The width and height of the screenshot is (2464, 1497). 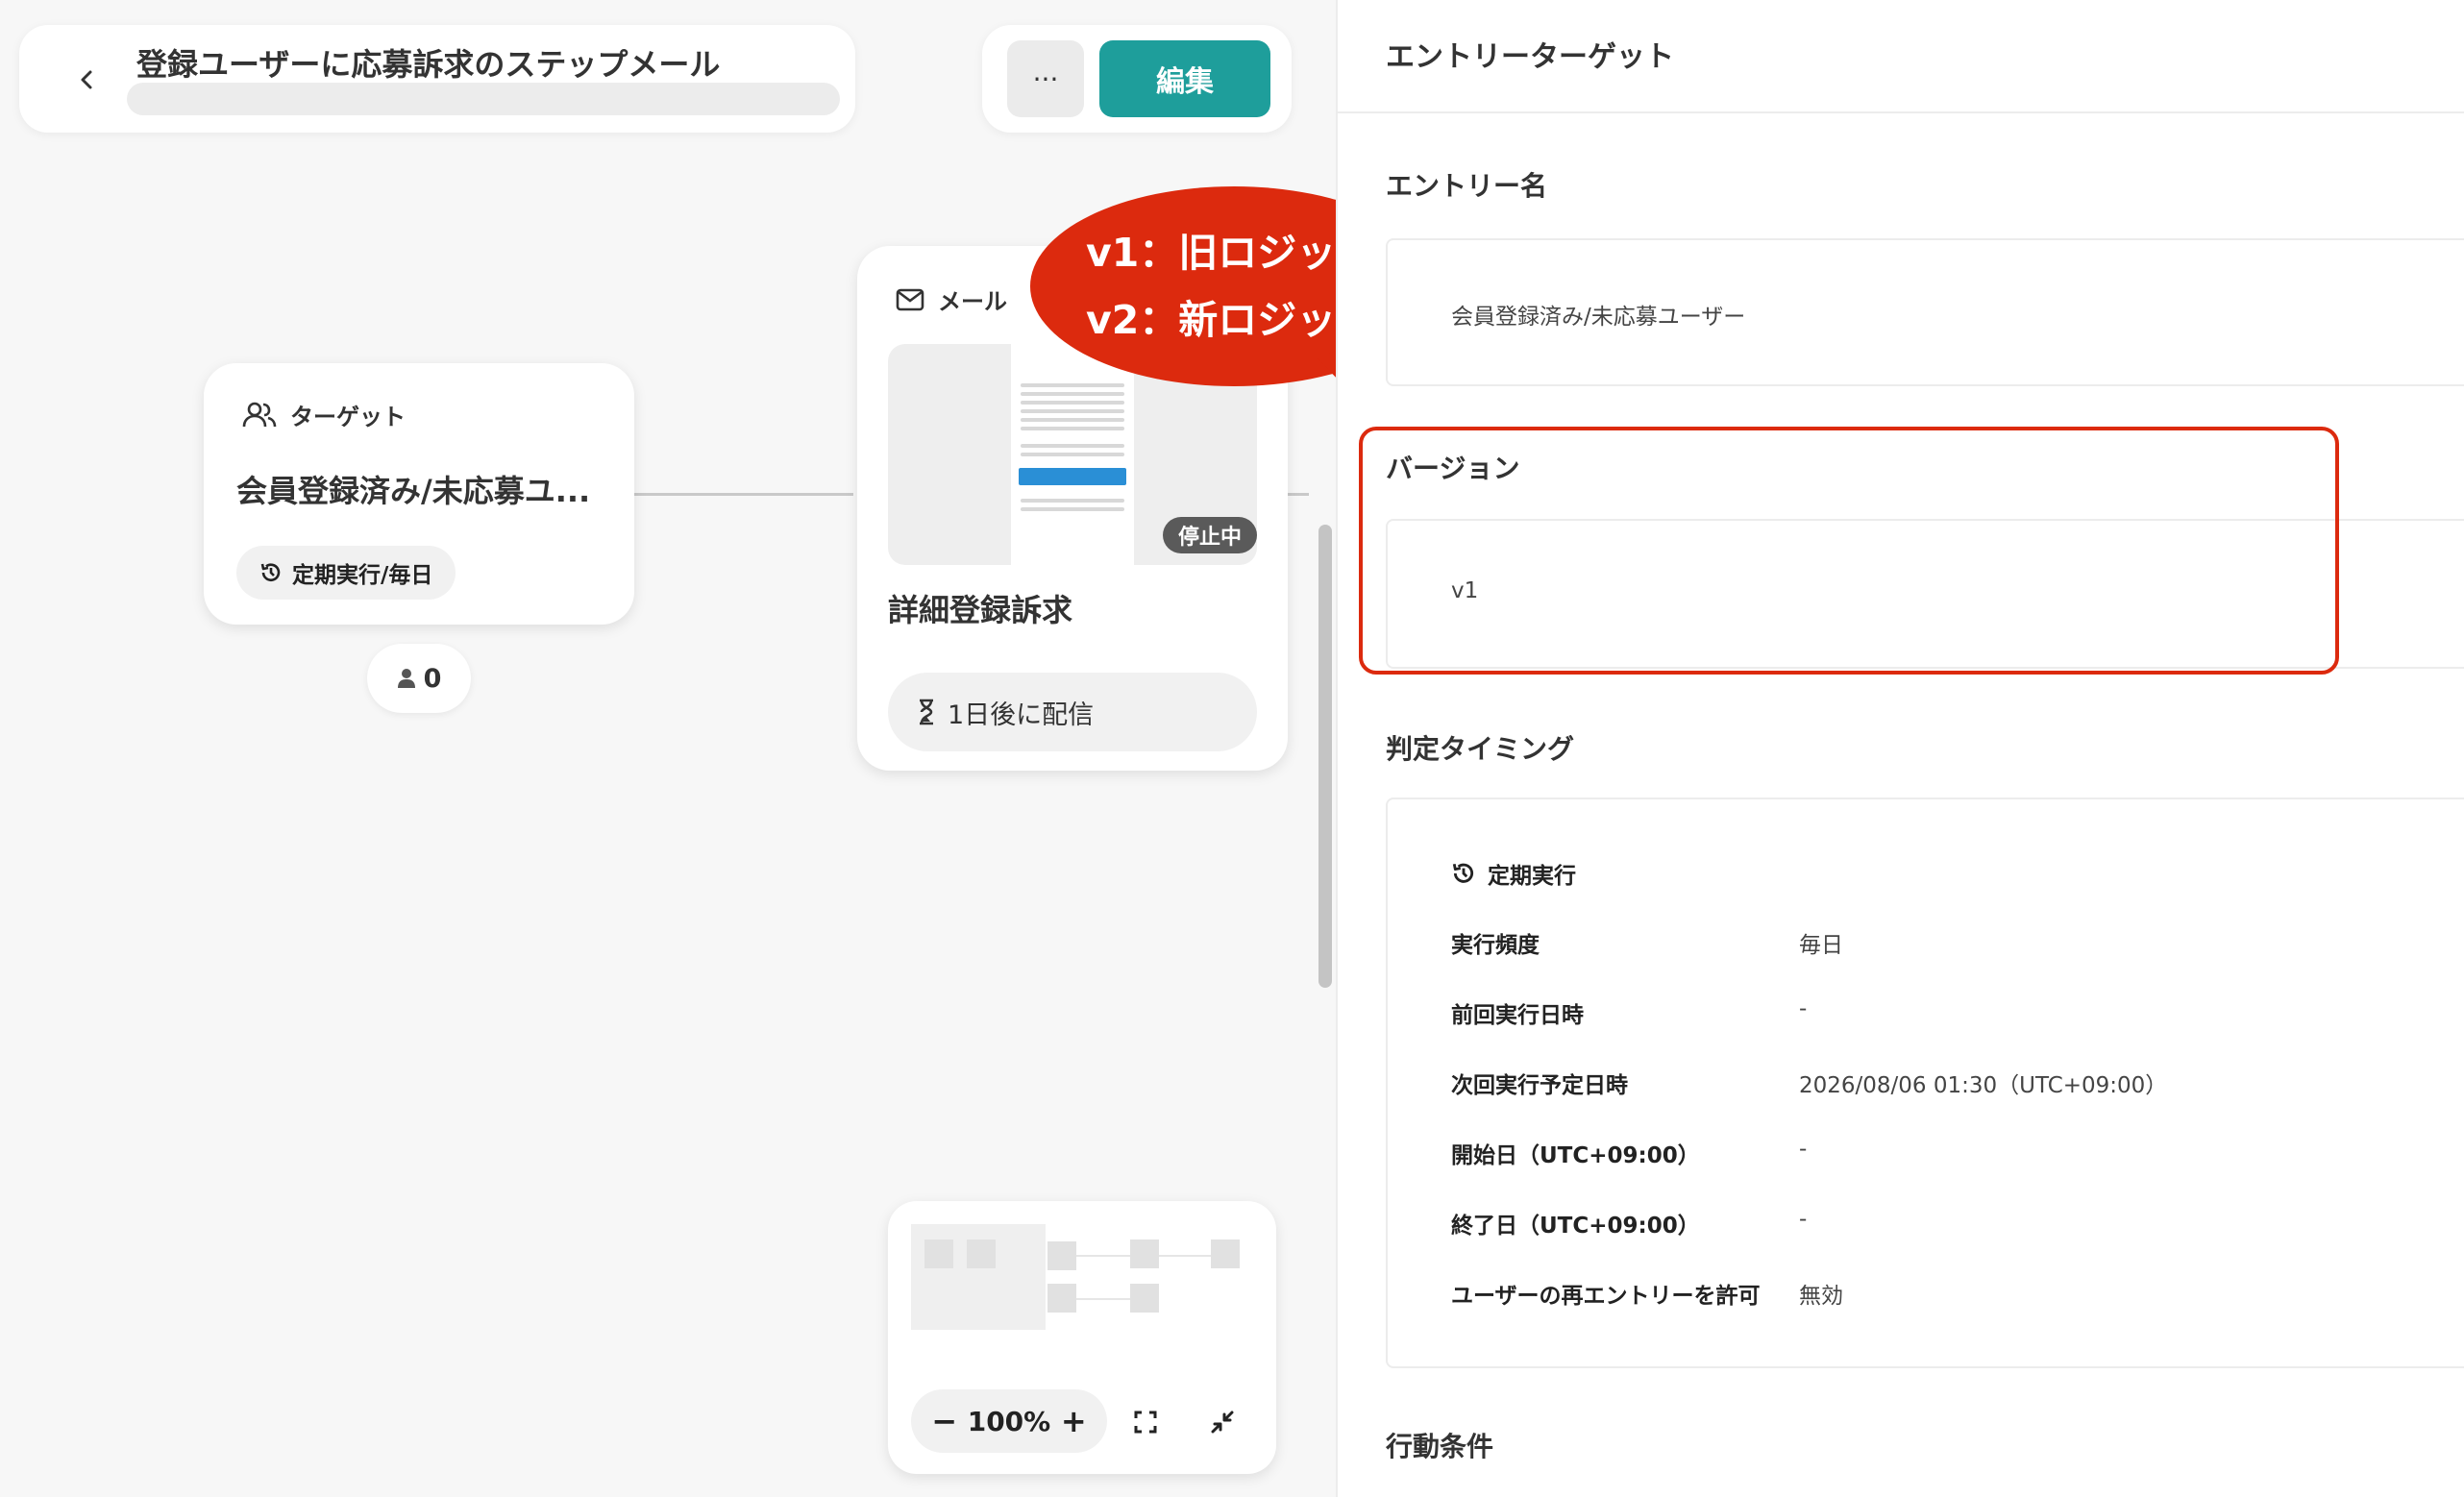 I want to click on canvas-scrollbar, so click(x=1325, y=757).